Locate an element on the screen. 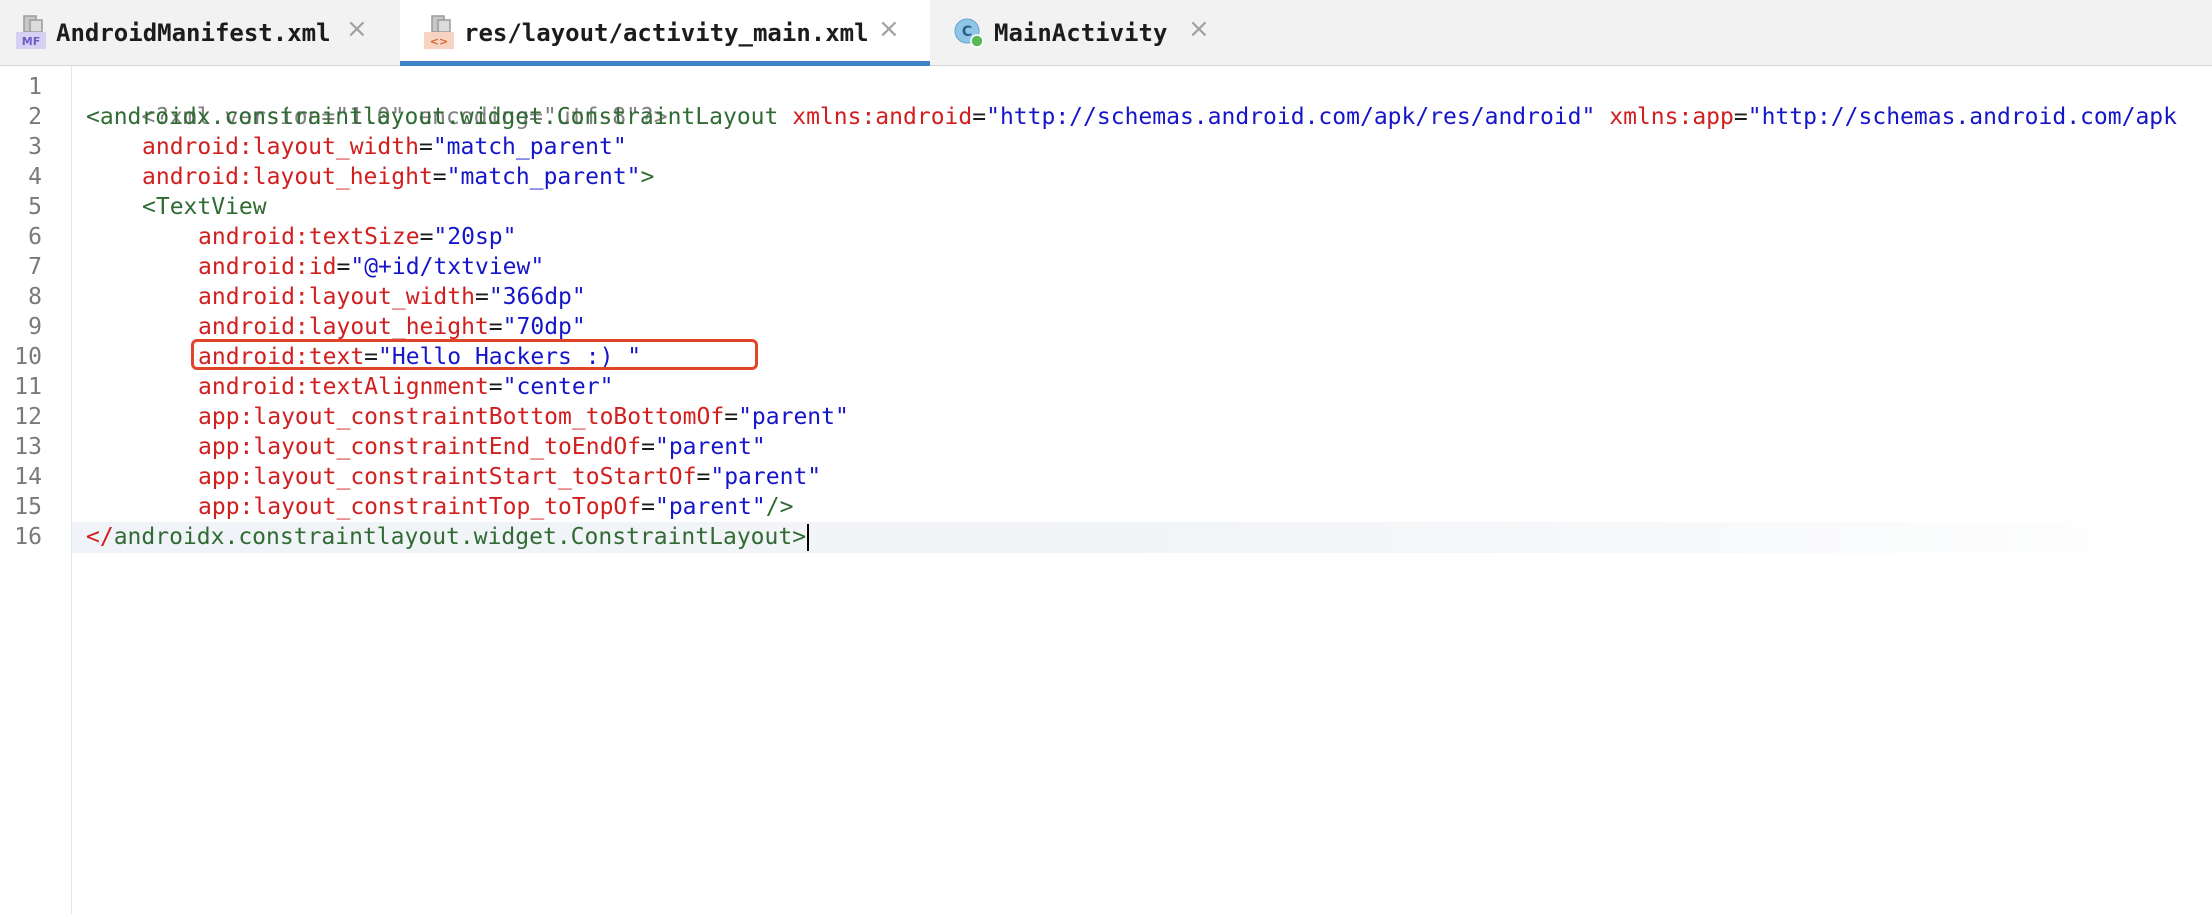 The height and width of the screenshot is (914, 2212). code-line-6: android:textSize="20sp" is located at coordinates (357, 237).